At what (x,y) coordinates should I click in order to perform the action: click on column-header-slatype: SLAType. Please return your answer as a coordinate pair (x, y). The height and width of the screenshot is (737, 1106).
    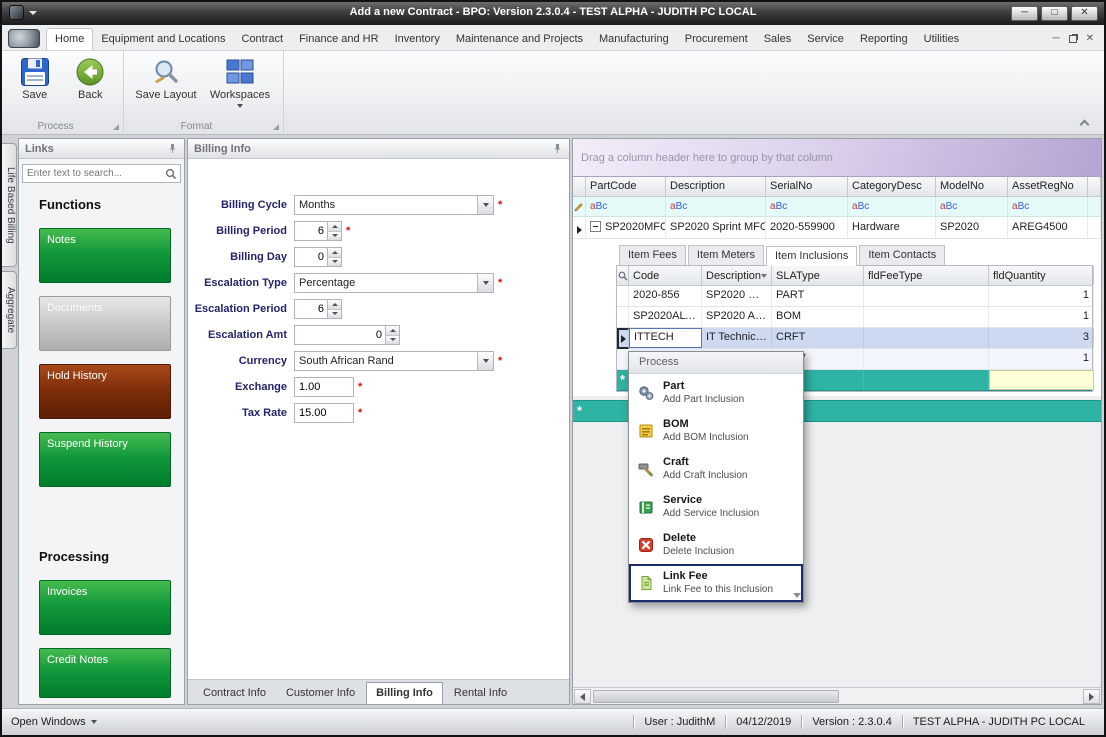
    Looking at the image, I should click on (818, 275).